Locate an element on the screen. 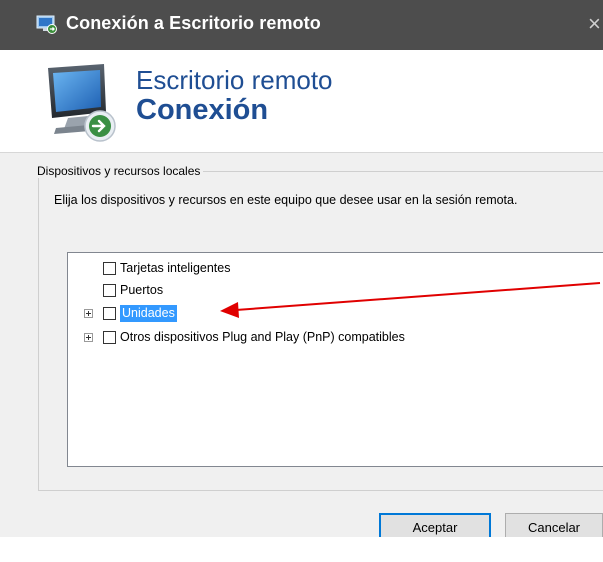 The height and width of the screenshot is (562, 603). header-title-line2: Conexión is located at coordinates (202, 110).